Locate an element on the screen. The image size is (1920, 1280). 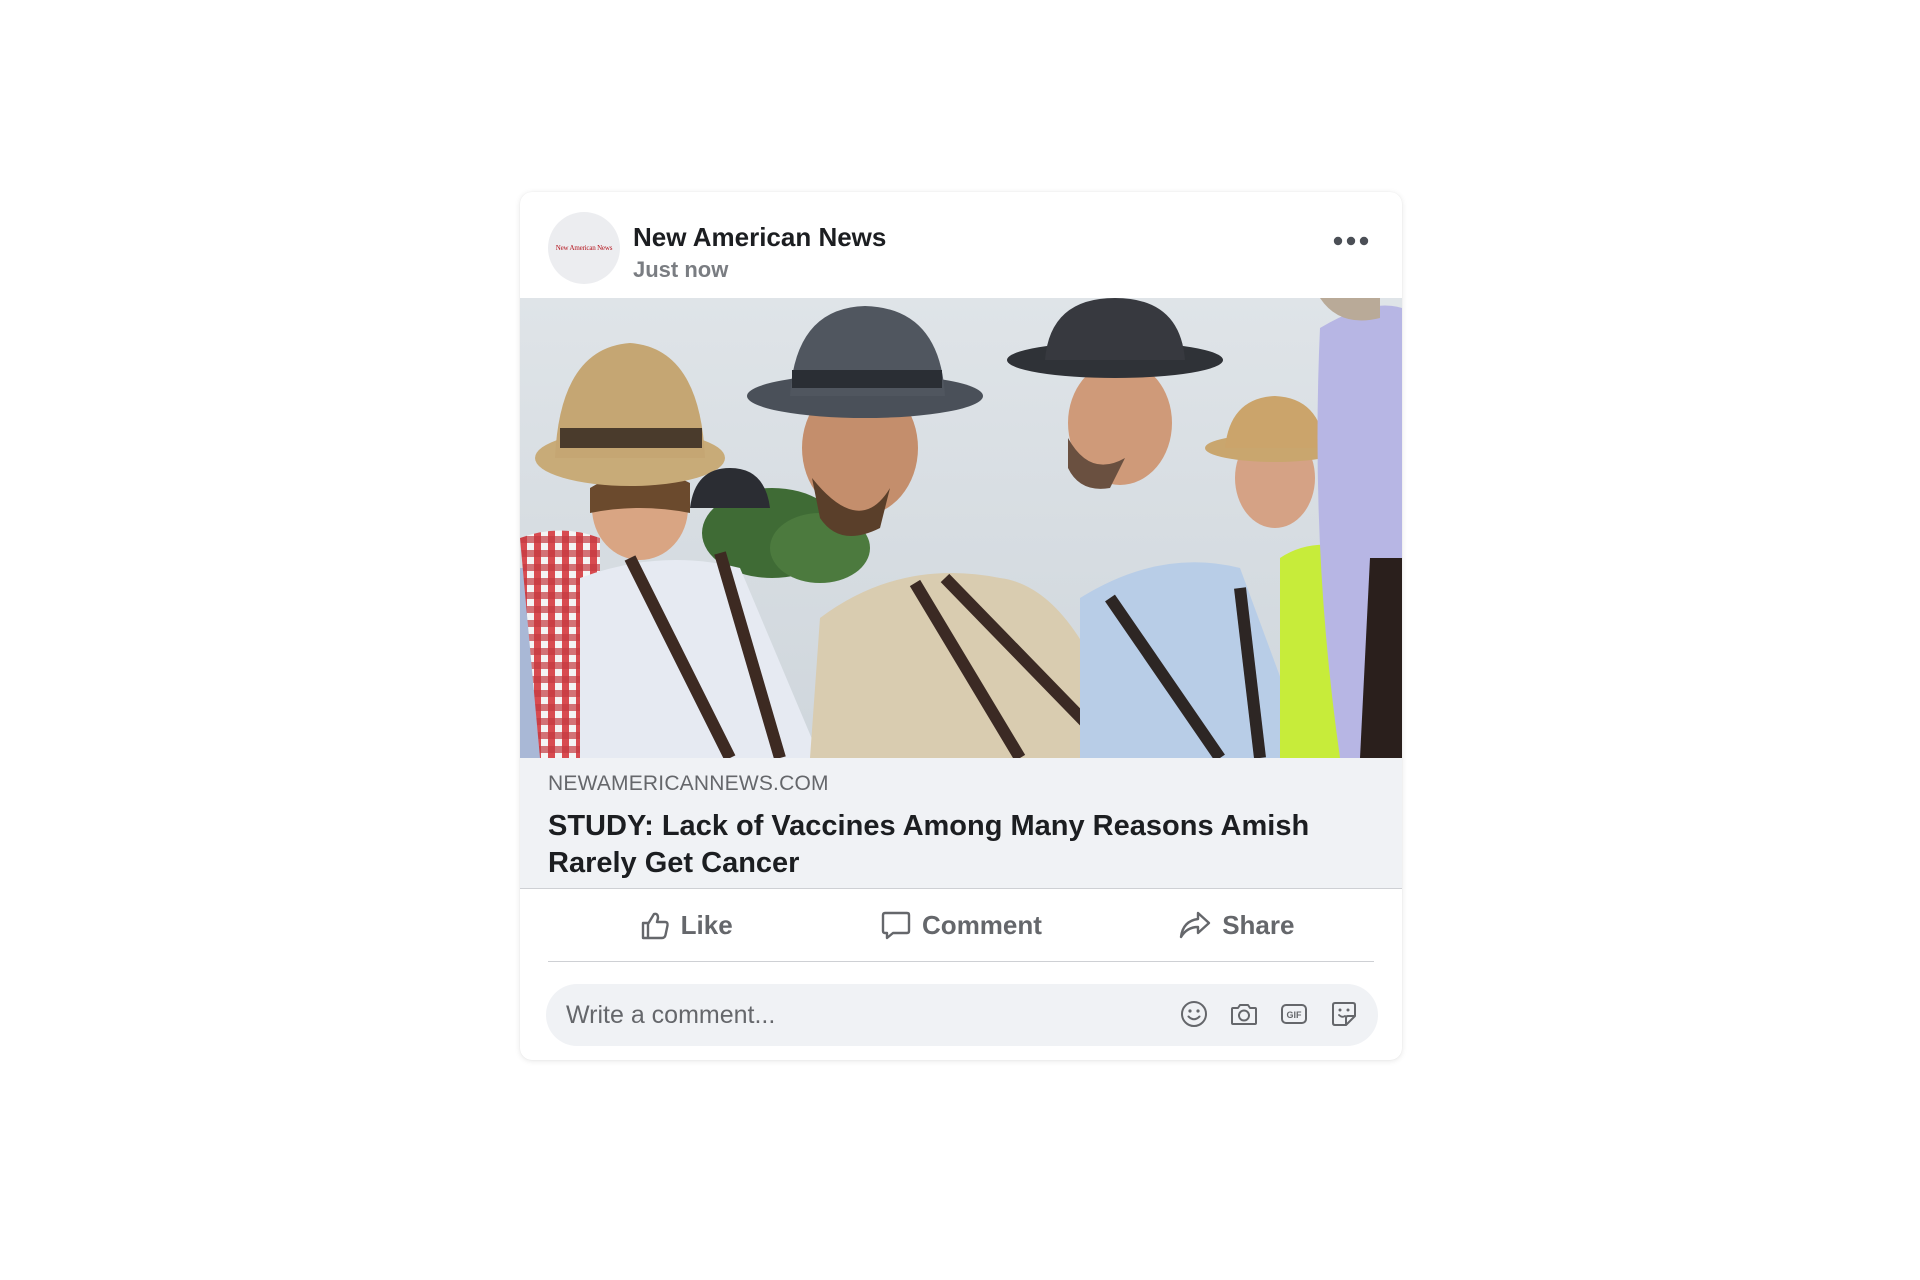
emoji-button is located at coordinates (1194, 1014).